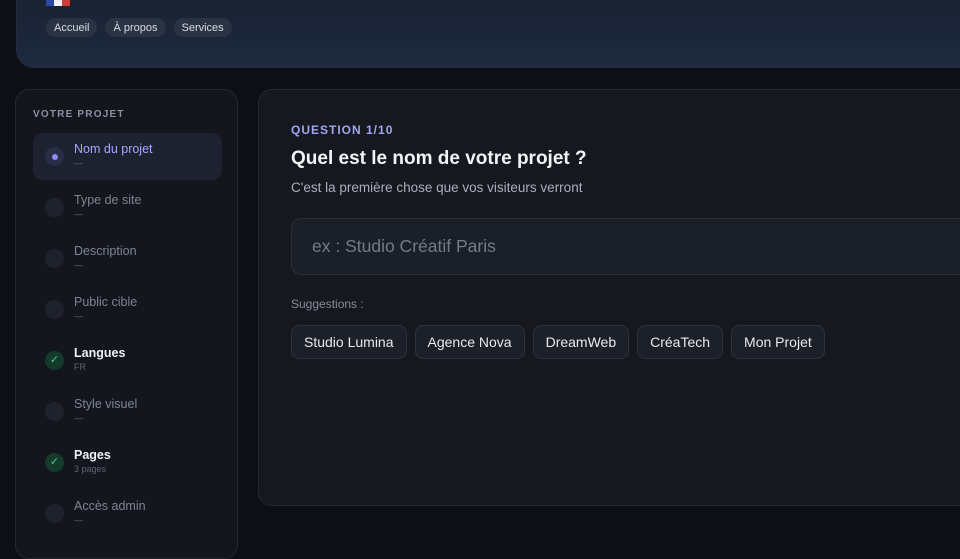  What do you see at coordinates (581, 342) in the screenshot?
I see `suggestion-chip: DreamWeb` at bounding box center [581, 342].